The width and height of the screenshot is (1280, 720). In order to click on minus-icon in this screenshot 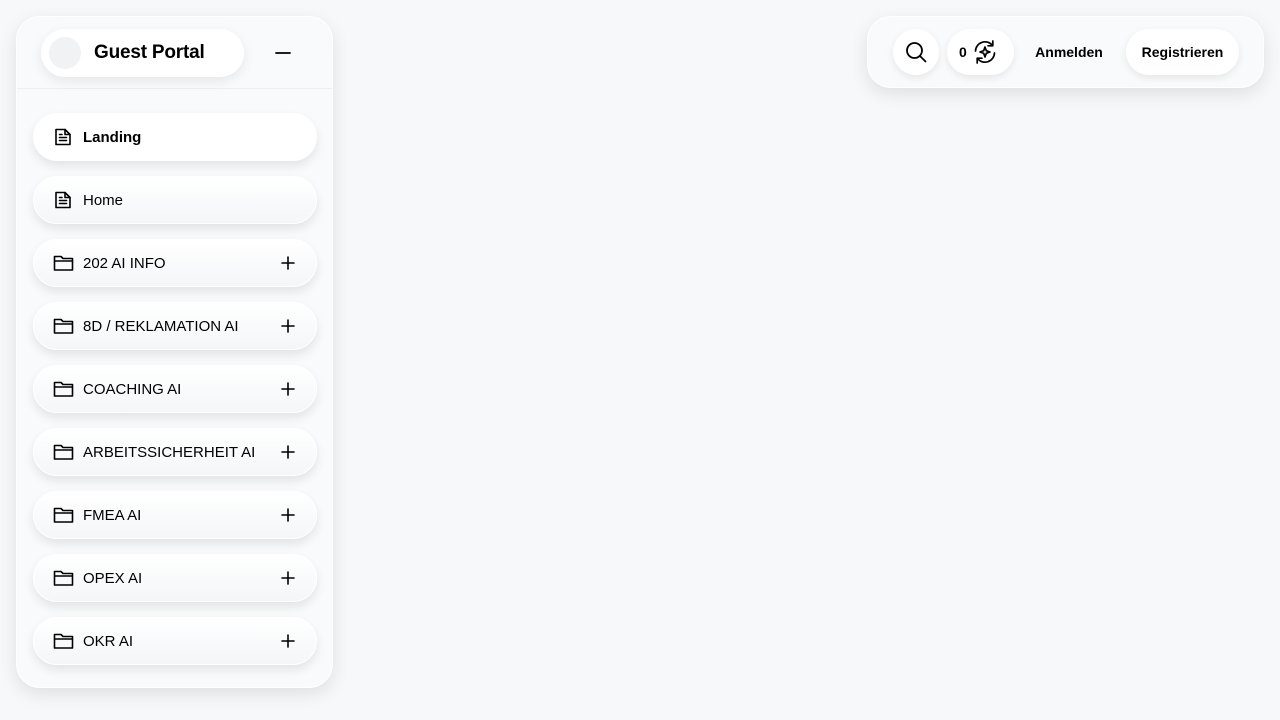, I will do `click(283, 53)`.